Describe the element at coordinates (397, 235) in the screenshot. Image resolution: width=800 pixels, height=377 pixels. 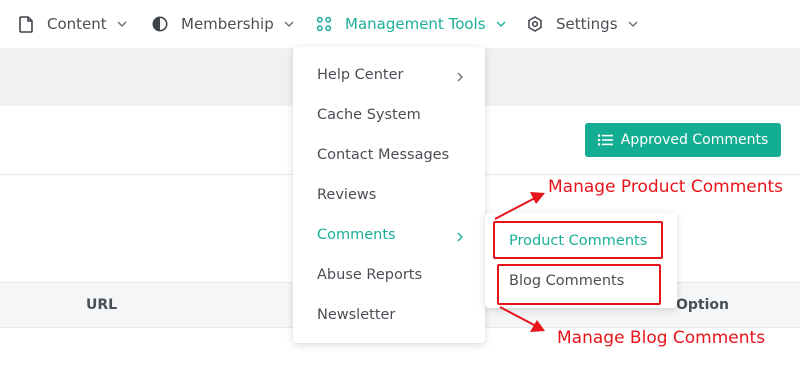
I see `menu-item-comments: Comments` at that location.